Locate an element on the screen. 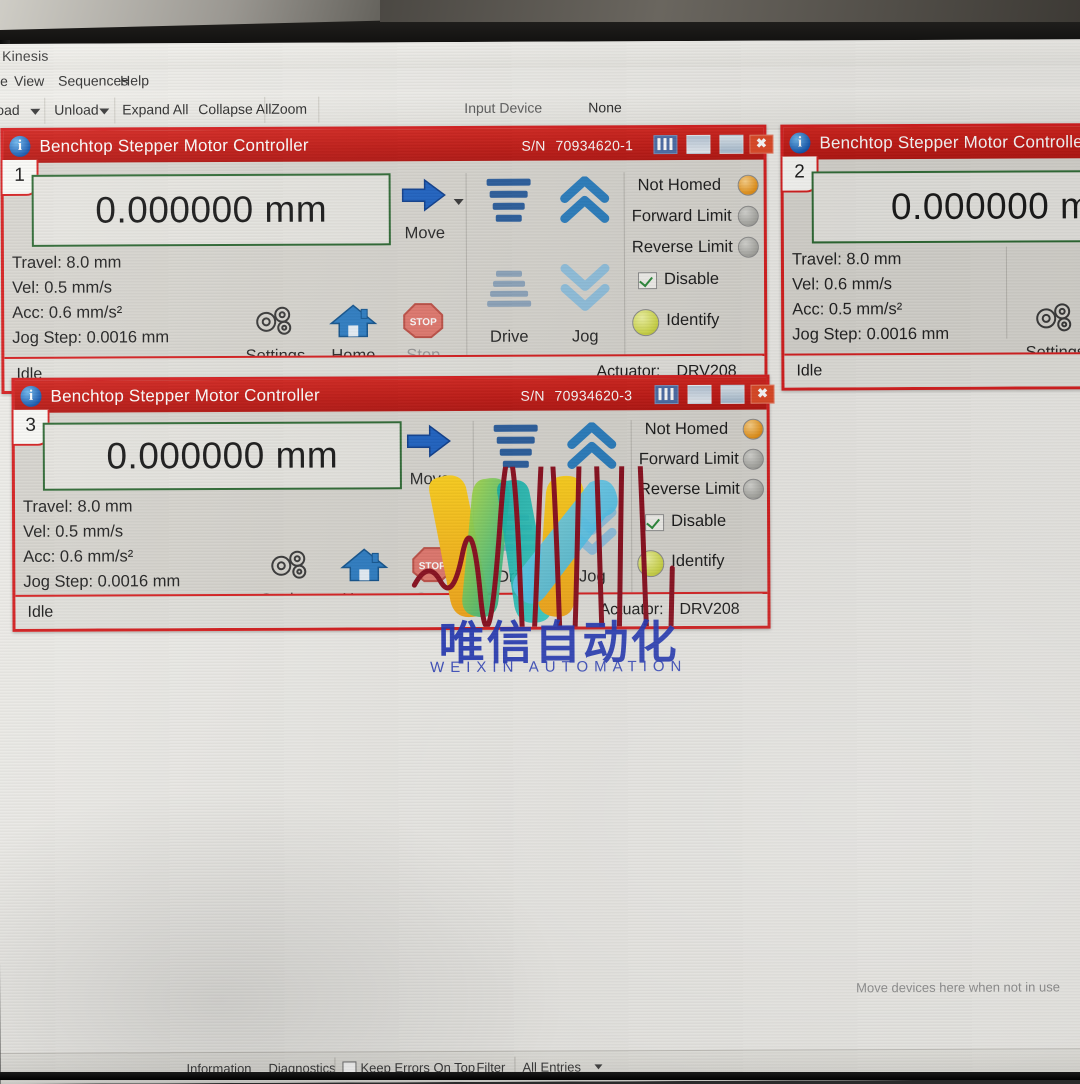  panel-2-velocity: Vel: 0.6 mm/s is located at coordinates (842, 284).